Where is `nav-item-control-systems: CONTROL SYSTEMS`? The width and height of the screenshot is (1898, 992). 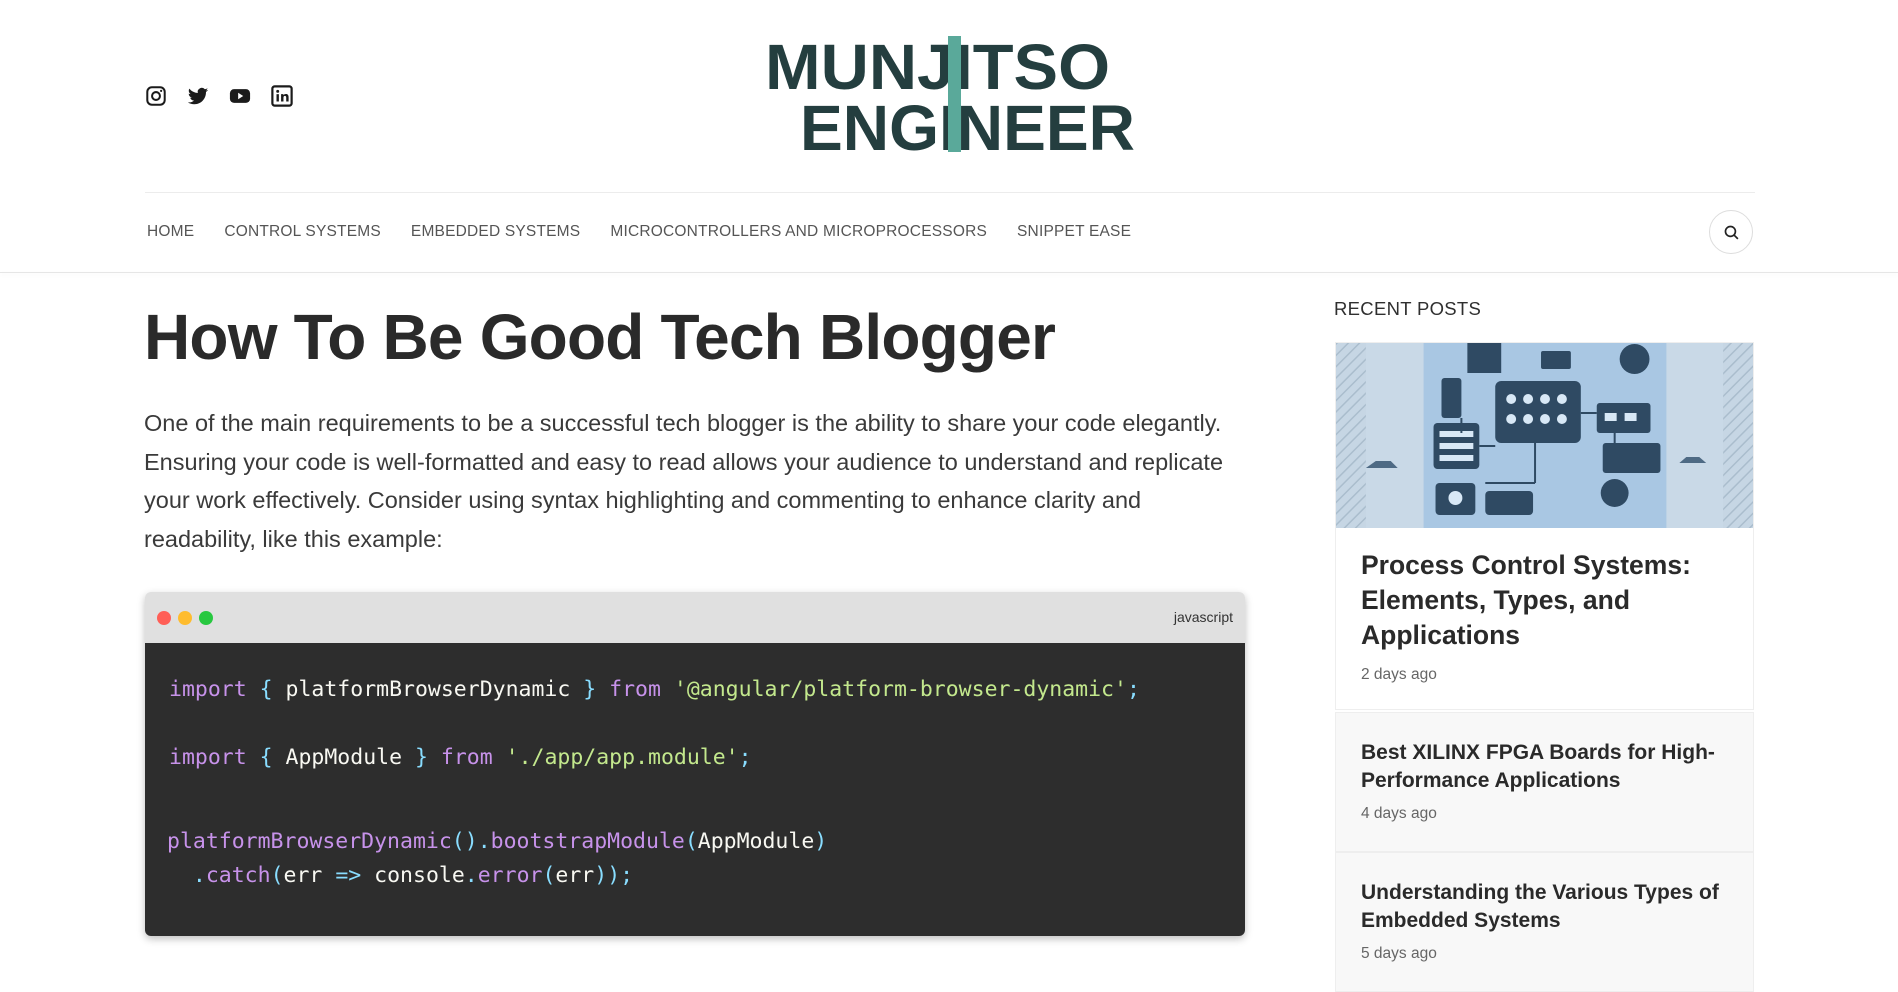 nav-item-control-systems: CONTROL SYSTEMS is located at coordinates (302, 232).